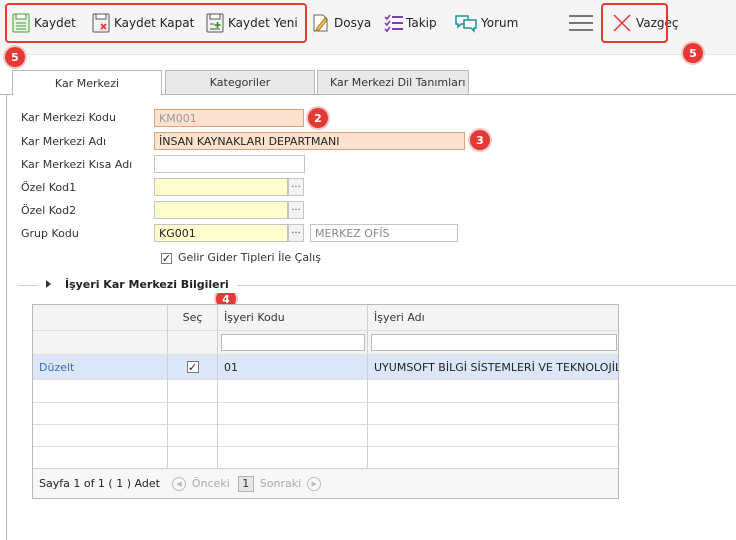 The width and height of the screenshot is (736, 540). Describe the element at coordinates (493, 318) in the screenshot. I see `column-header-name: İşyeri Adı` at that location.